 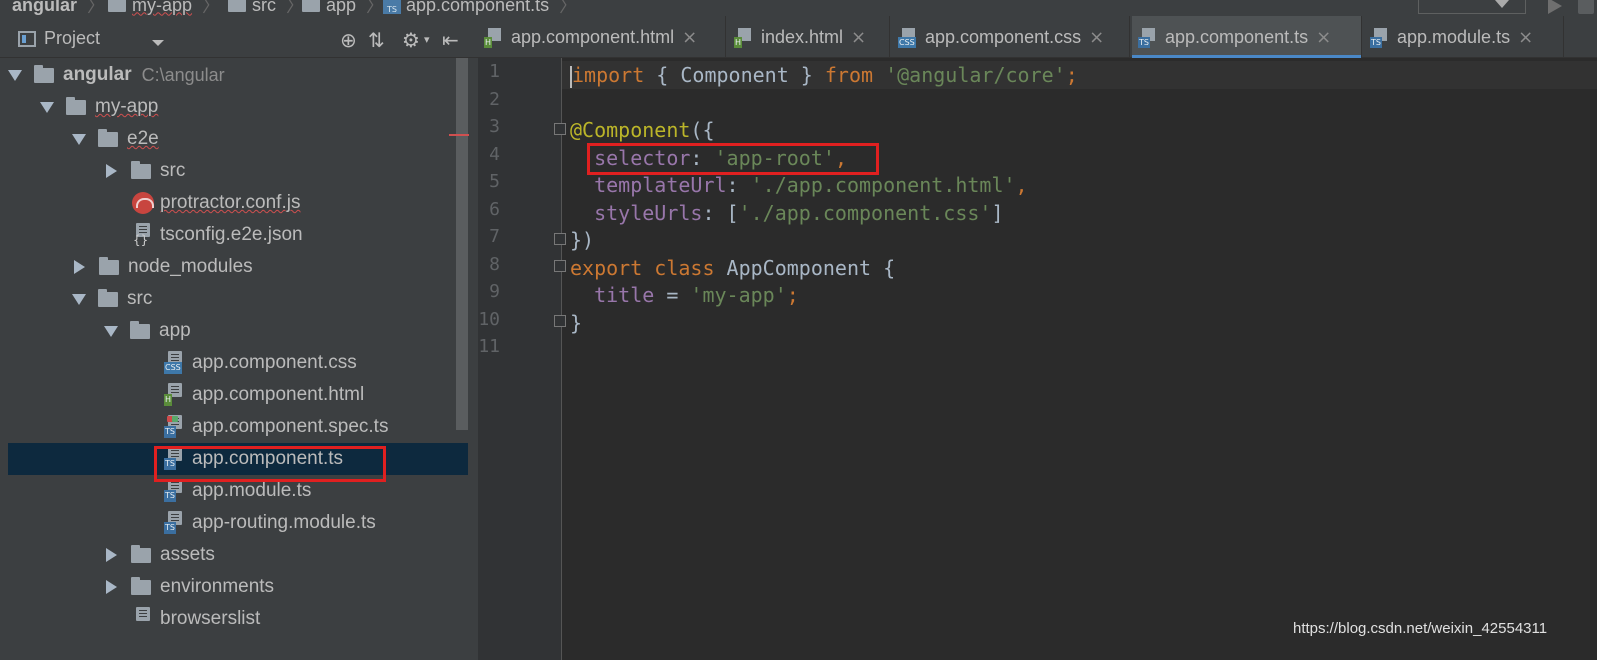 What do you see at coordinates (127, 106) in the screenshot?
I see `tree-item-label: my-app` at bounding box center [127, 106].